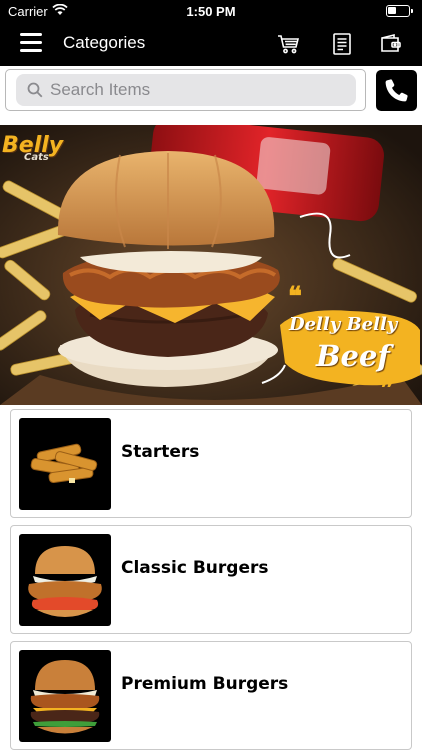  I want to click on premium-burger-image, so click(65, 696).